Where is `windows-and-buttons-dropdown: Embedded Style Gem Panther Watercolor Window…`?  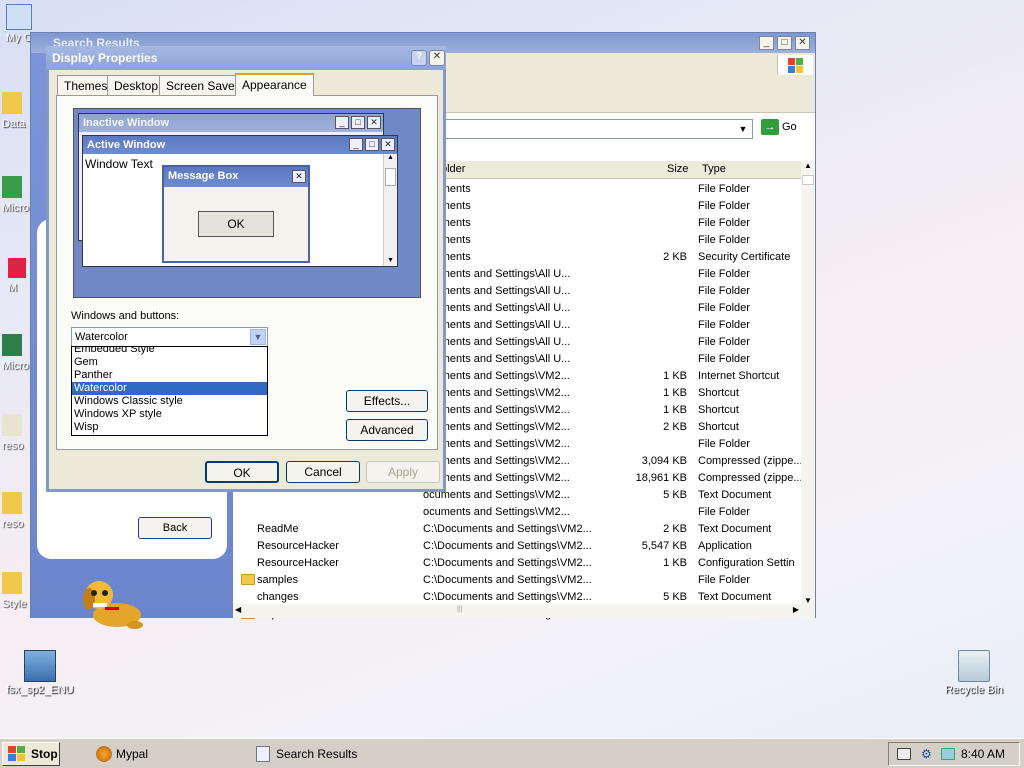
windows-and-buttons-dropdown: Embedded Style Gem Panther Watercolor Window… is located at coordinates (169, 391).